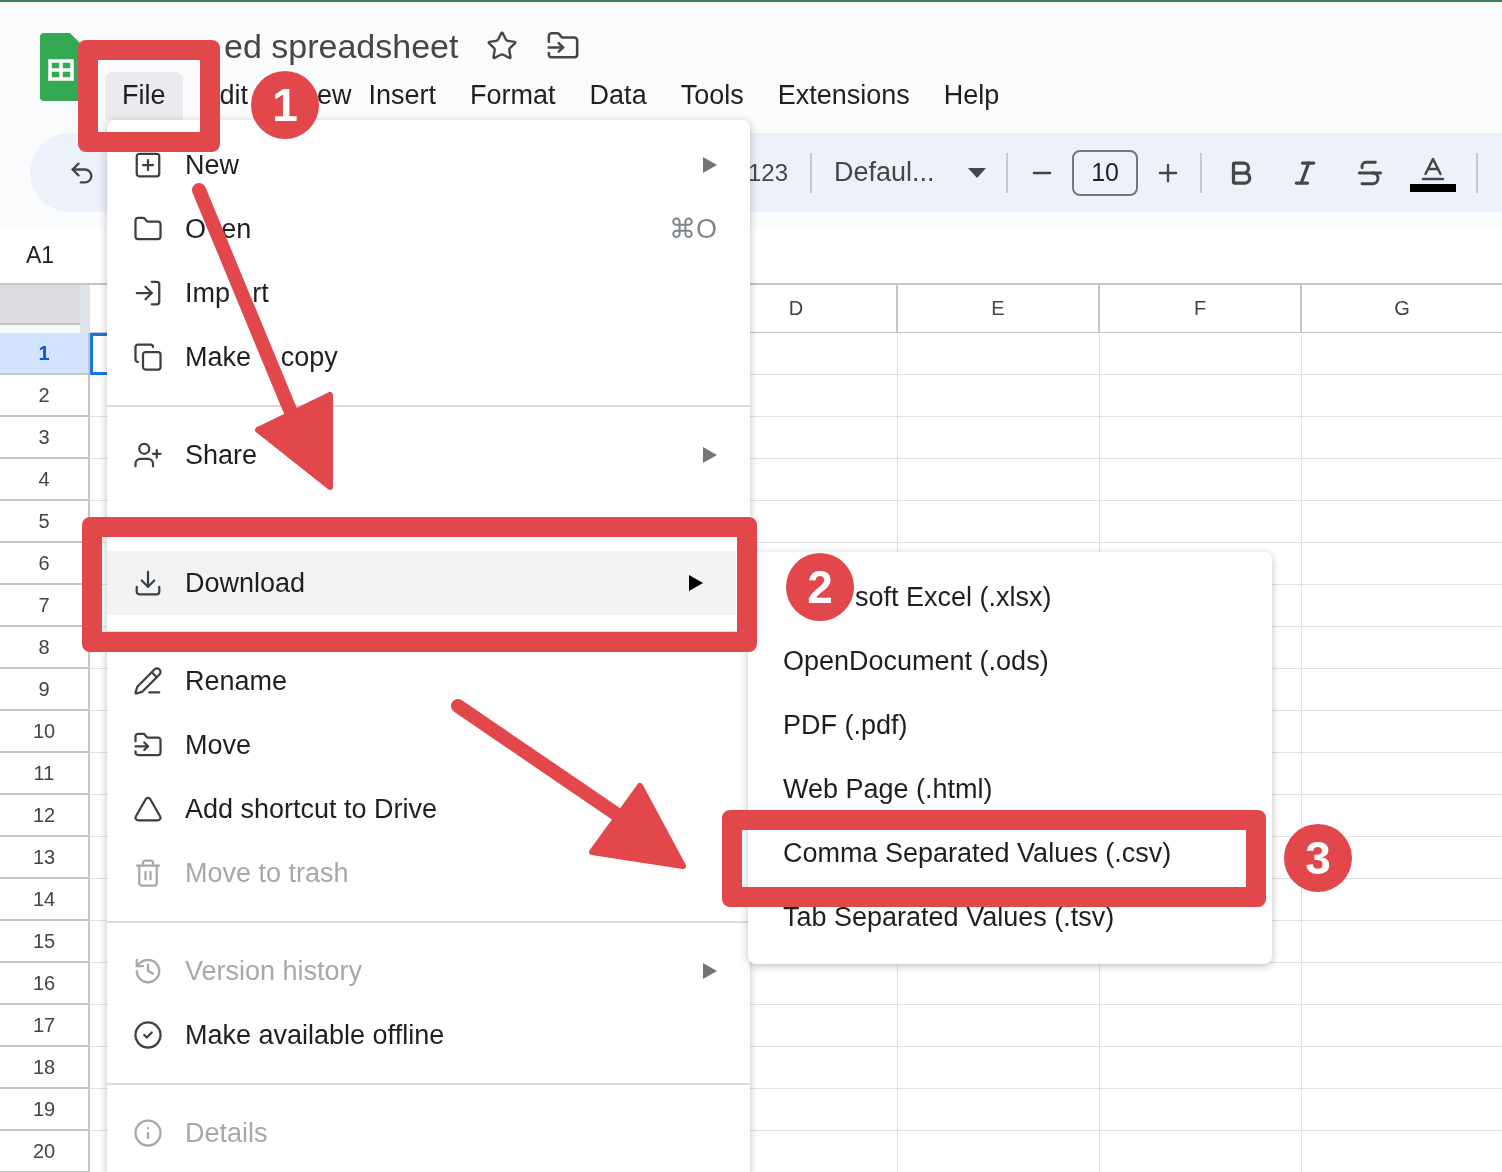  I want to click on row-header: 14, so click(45, 900).